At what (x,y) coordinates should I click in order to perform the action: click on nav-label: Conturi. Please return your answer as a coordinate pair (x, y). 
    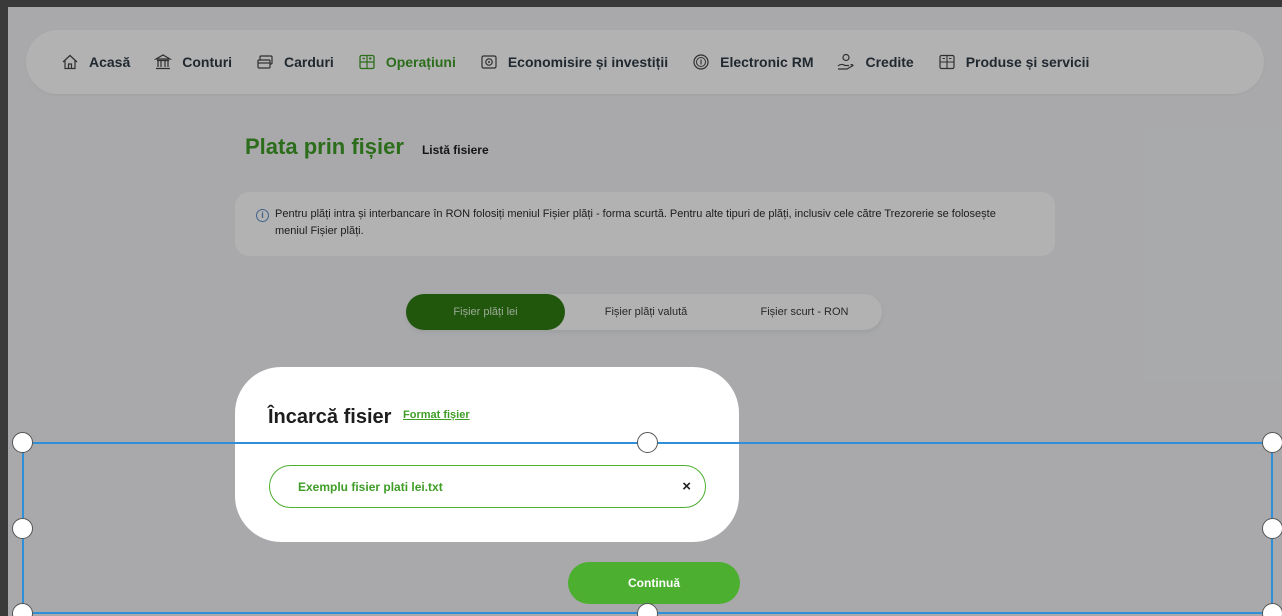
    Looking at the image, I should click on (207, 62).